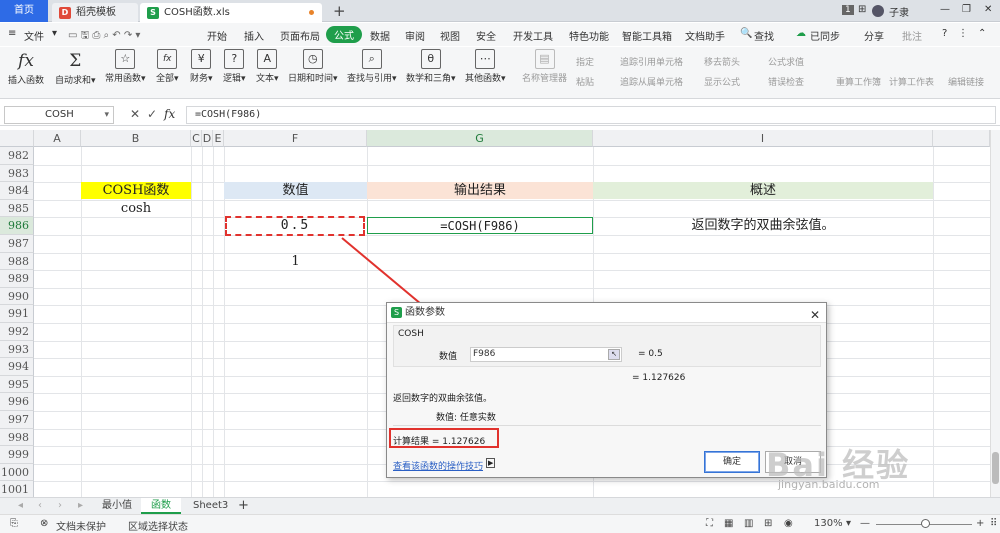 The image size is (1000, 533). I want to click on ok-button: 确定, so click(732, 462).